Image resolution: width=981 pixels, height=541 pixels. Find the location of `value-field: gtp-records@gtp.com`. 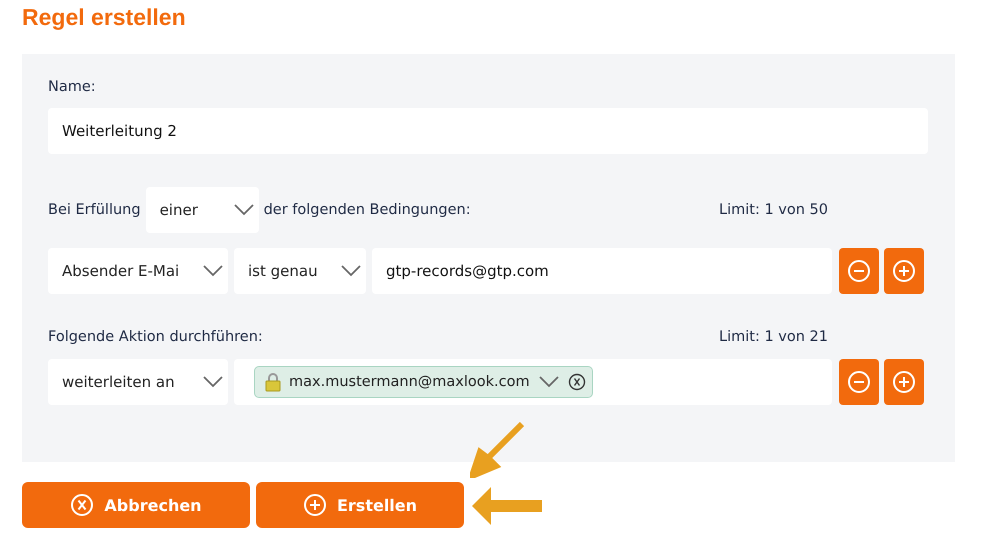

value-field: gtp-records@gtp.com is located at coordinates (602, 271).